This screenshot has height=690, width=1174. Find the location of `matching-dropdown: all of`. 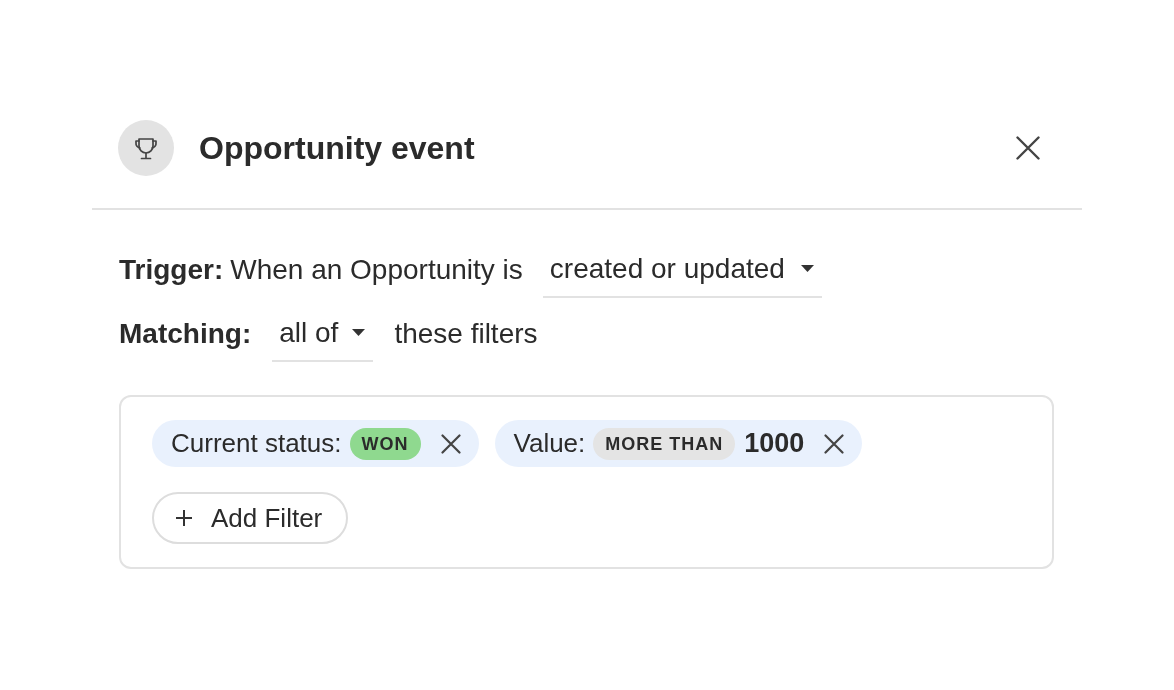

matching-dropdown: all of is located at coordinates (323, 333).